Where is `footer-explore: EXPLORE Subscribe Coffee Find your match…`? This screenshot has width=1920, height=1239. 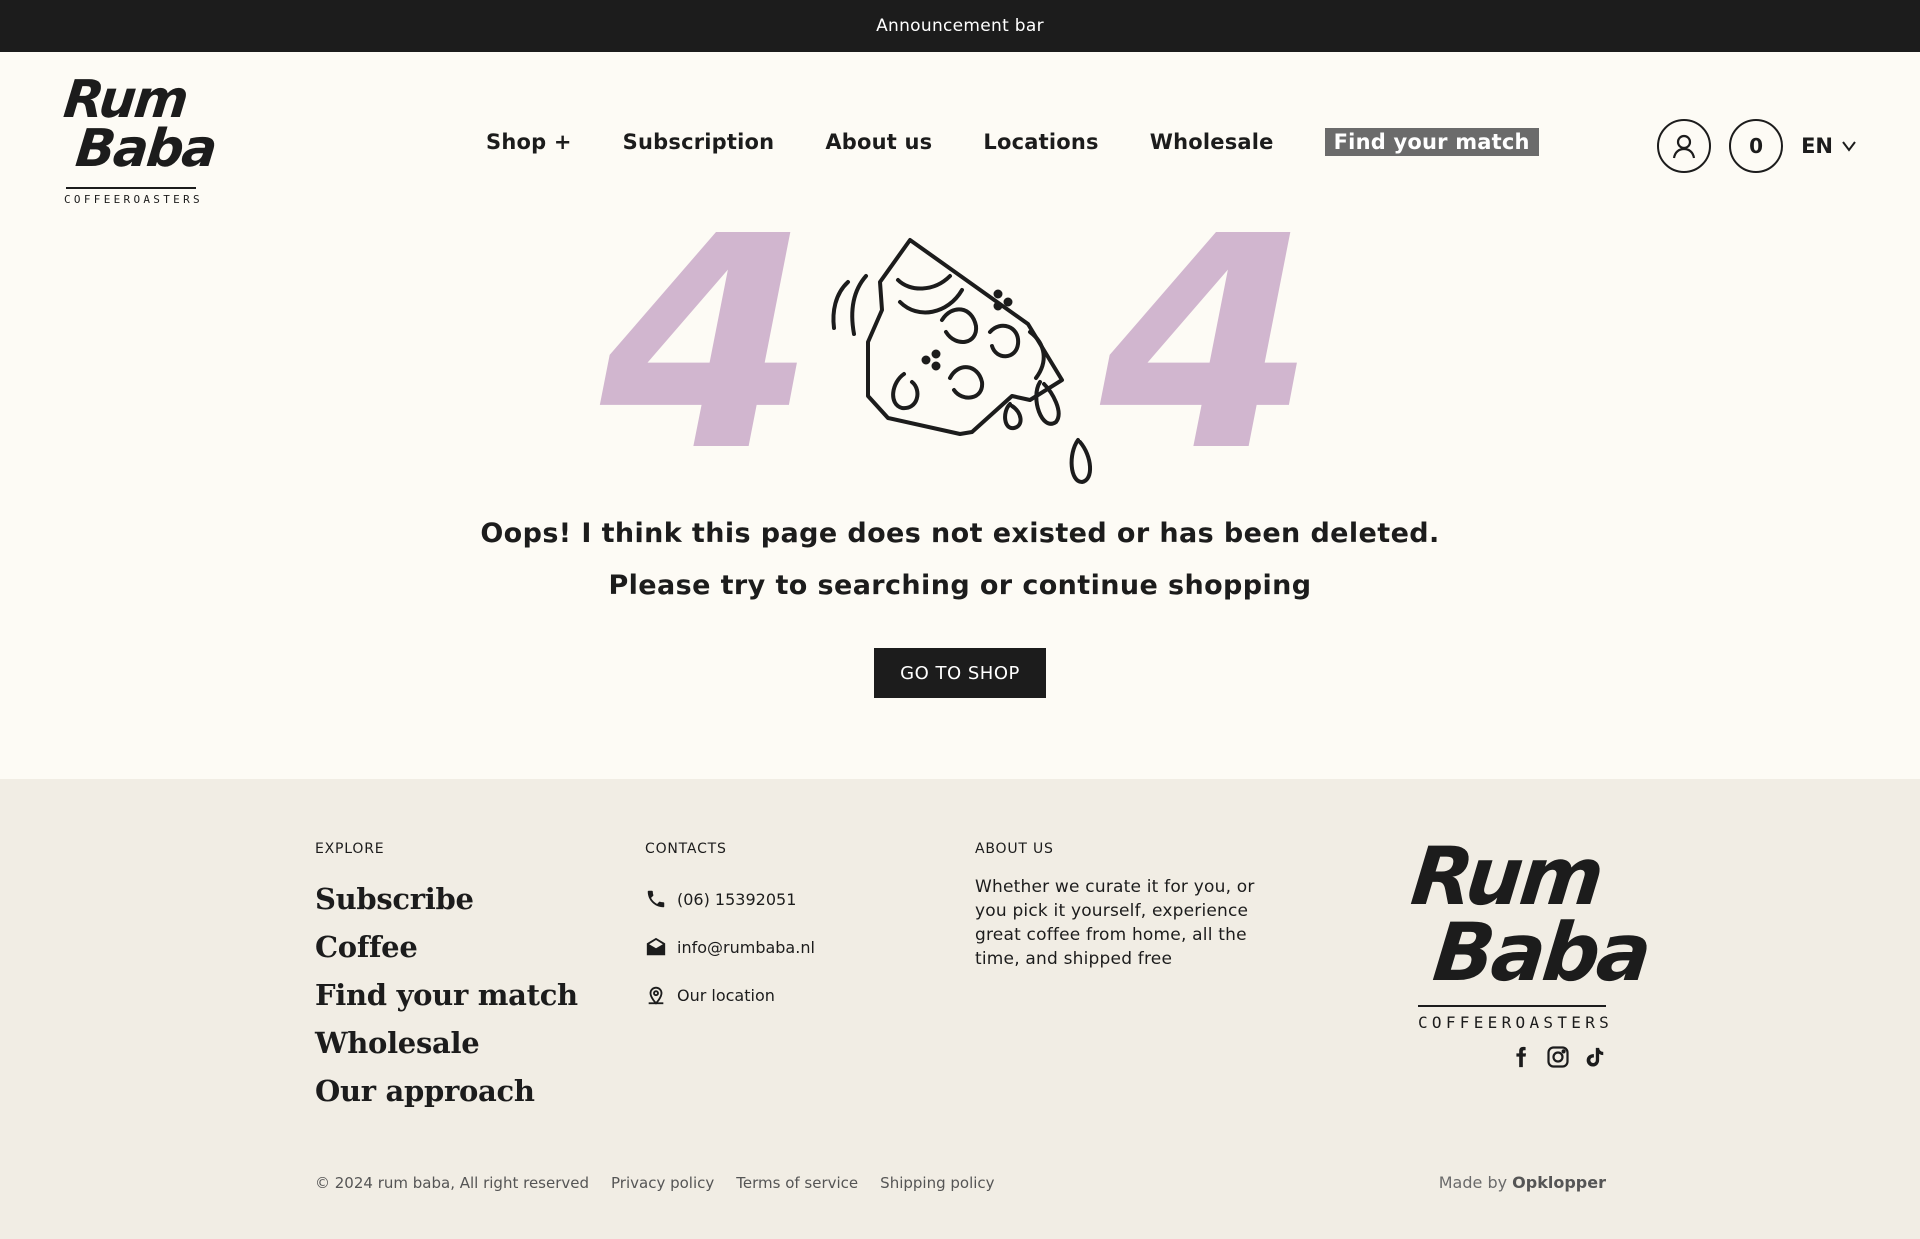
footer-explore: EXPLORE Subscribe Coffee Find your match… is located at coordinates (446, 978).